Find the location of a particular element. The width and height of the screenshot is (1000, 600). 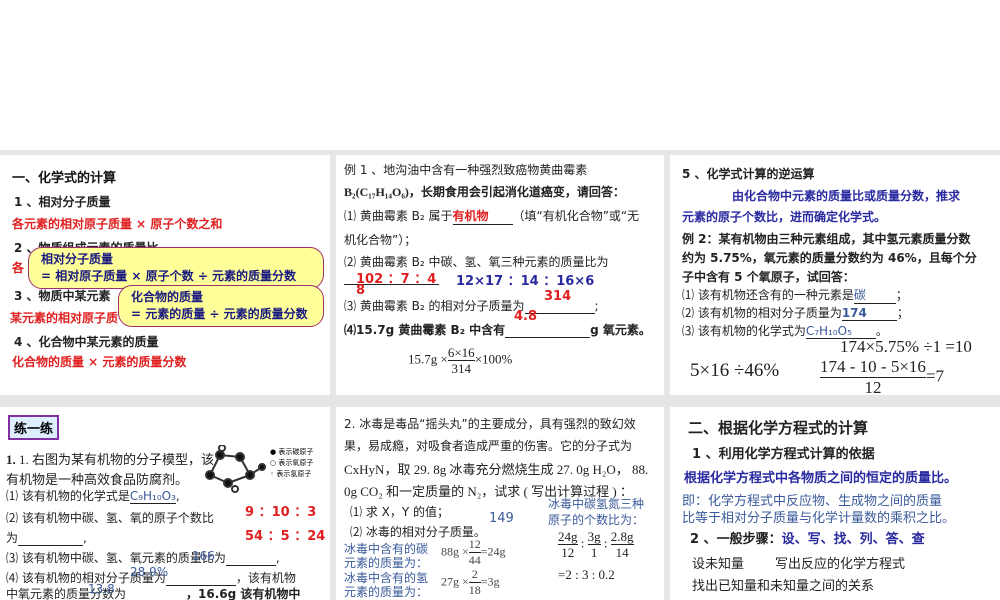

question-text: 例 1 、地沟油中含有一种强烈致癌物黄曲霉素 is located at coordinates (466, 170).